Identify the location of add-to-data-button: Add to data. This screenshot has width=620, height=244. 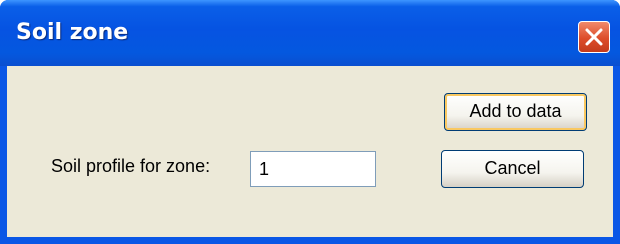
(515, 112).